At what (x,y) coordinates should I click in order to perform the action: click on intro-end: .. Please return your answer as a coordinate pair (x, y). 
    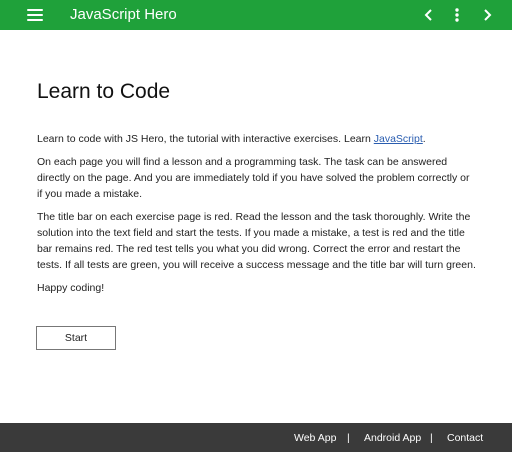
    Looking at the image, I should click on (424, 139).